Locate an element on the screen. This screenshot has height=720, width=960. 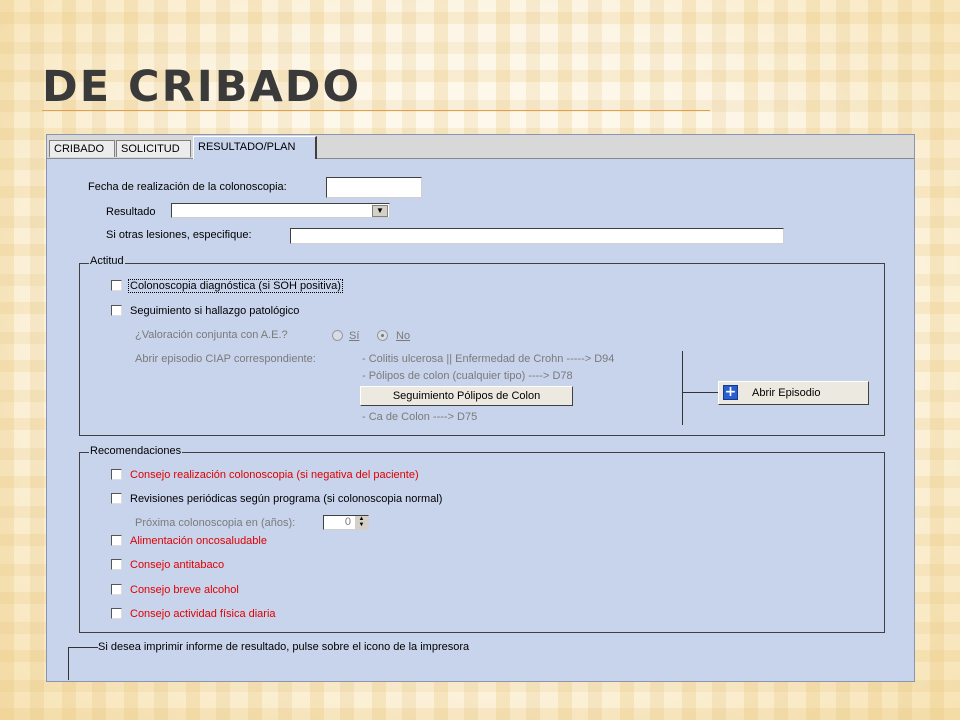
alcohol-checkbox is located at coordinates (116, 589).